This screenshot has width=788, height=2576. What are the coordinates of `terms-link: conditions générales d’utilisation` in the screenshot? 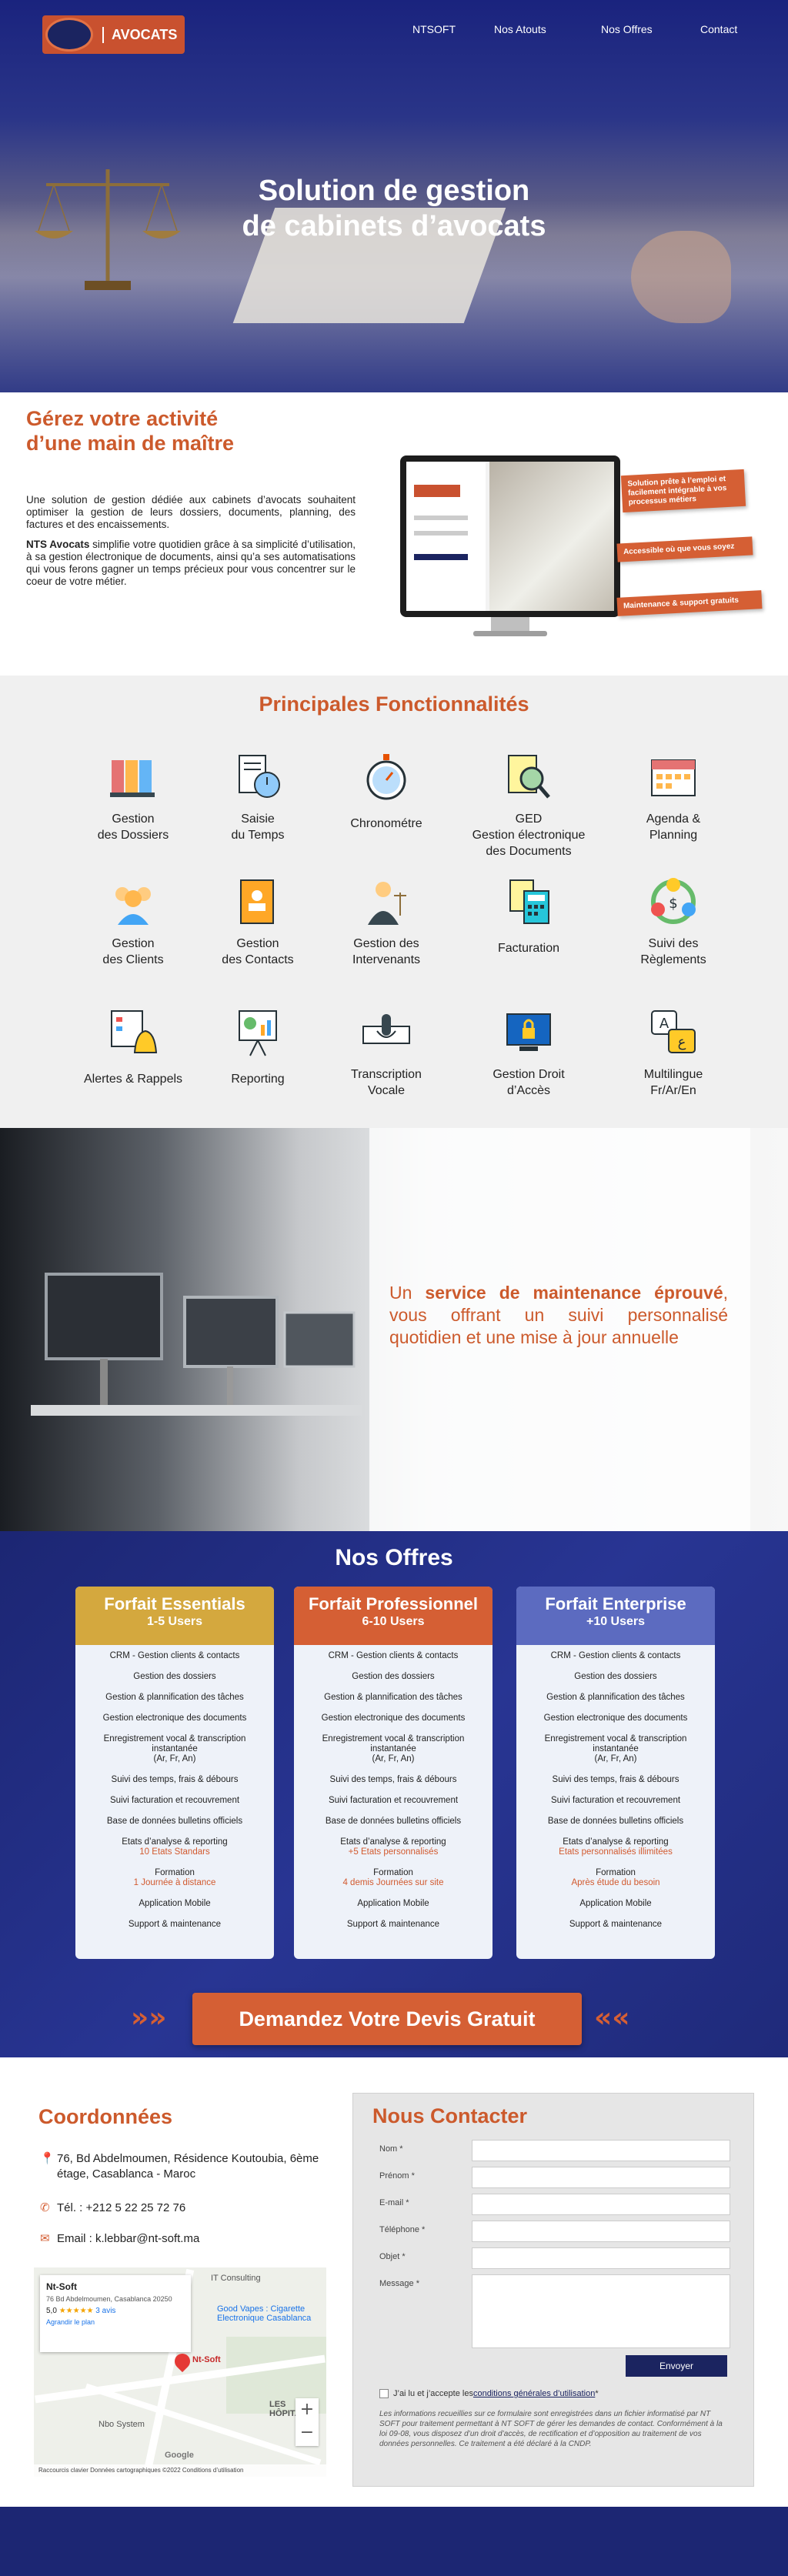 It's located at (534, 2393).